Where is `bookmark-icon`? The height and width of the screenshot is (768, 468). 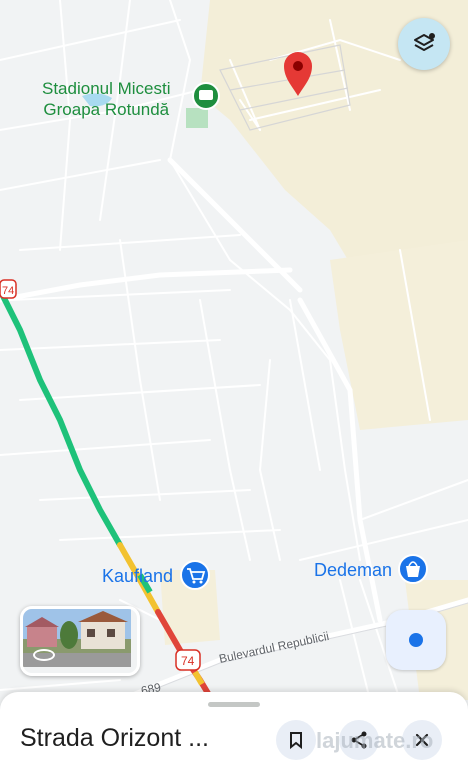 bookmark-icon is located at coordinates (296, 740).